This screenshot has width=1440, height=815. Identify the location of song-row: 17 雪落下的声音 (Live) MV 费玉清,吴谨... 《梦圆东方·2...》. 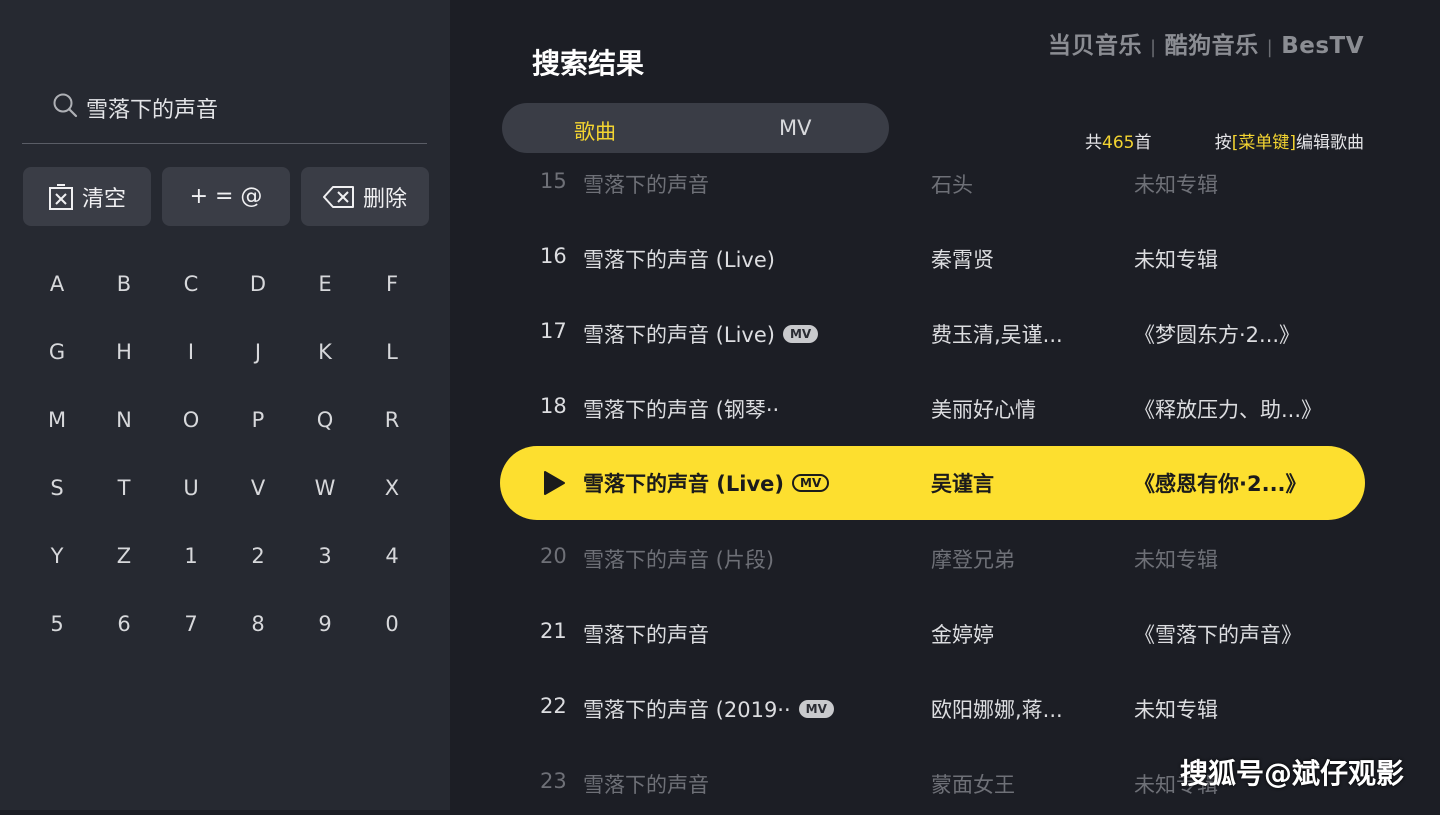
(932, 335).